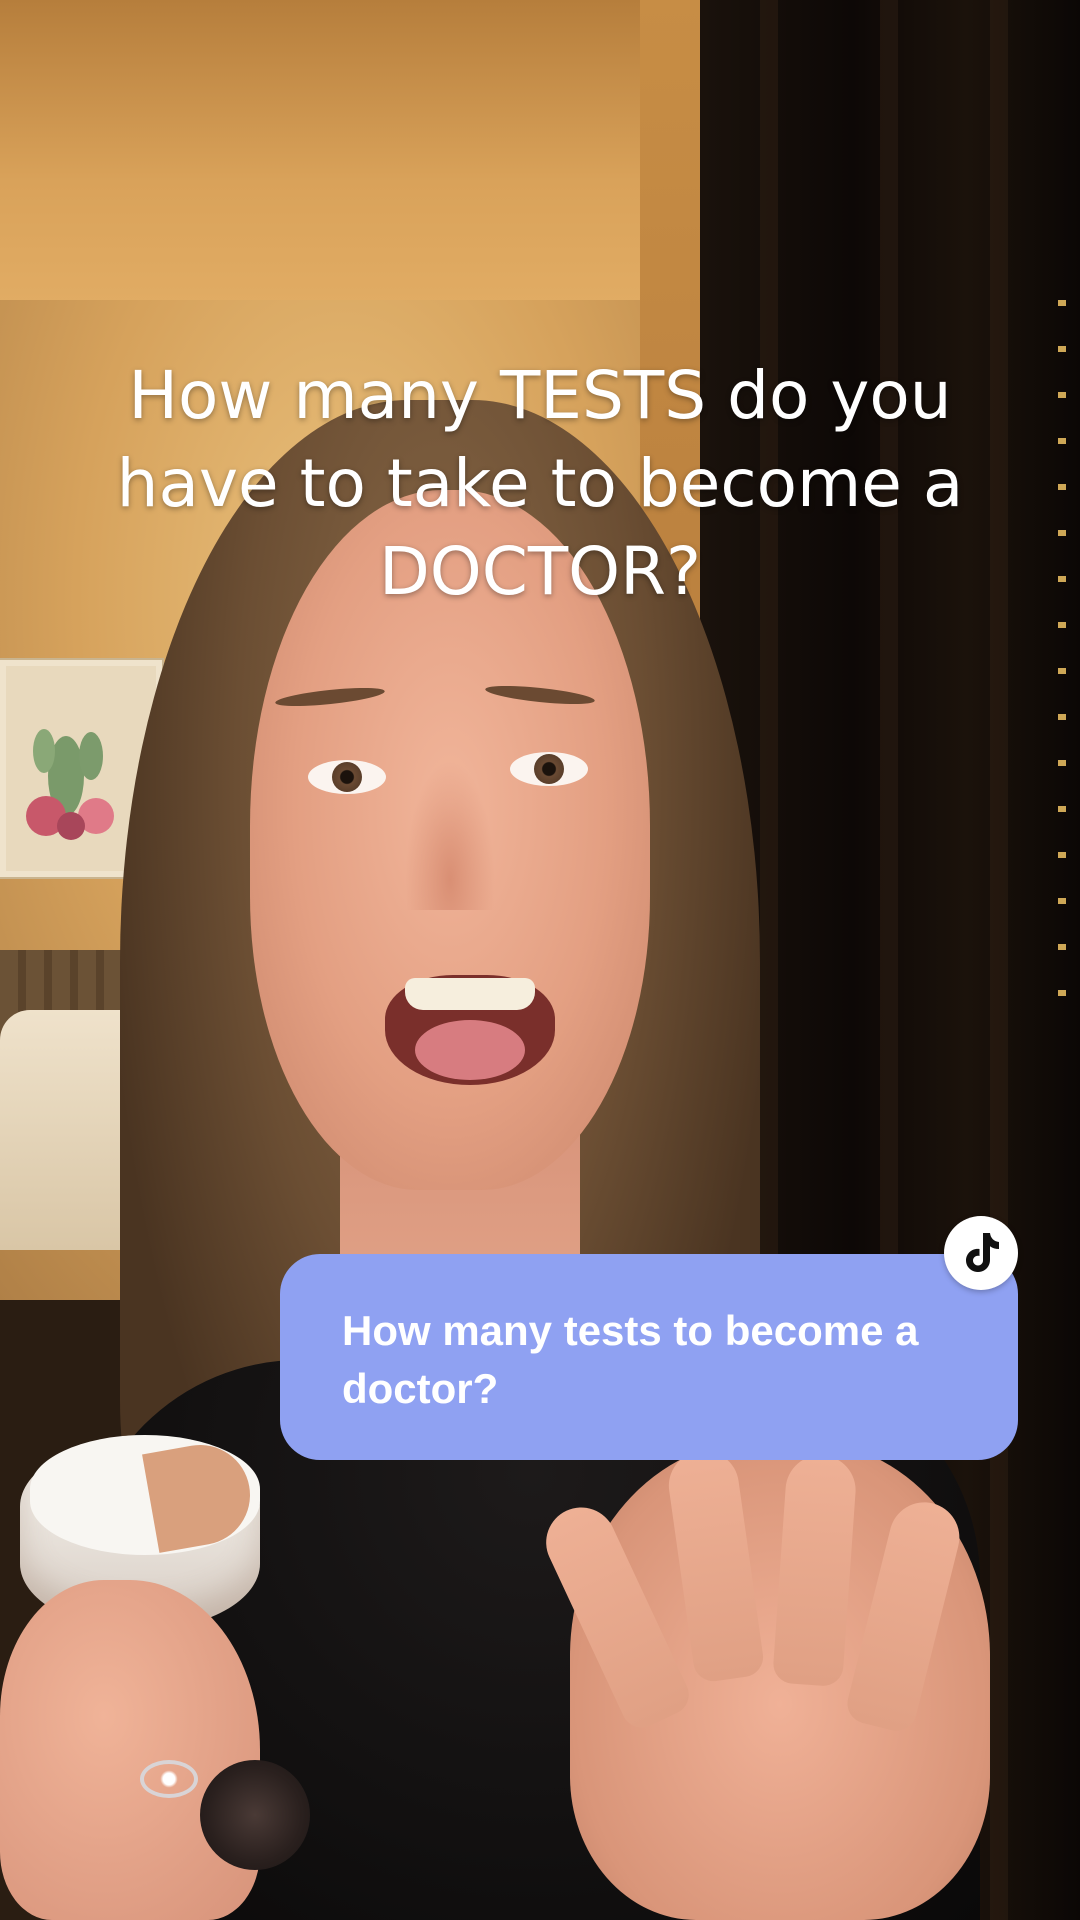  What do you see at coordinates (169, 1779) in the screenshot?
I see `ring` at bounding box center [169, 1779].